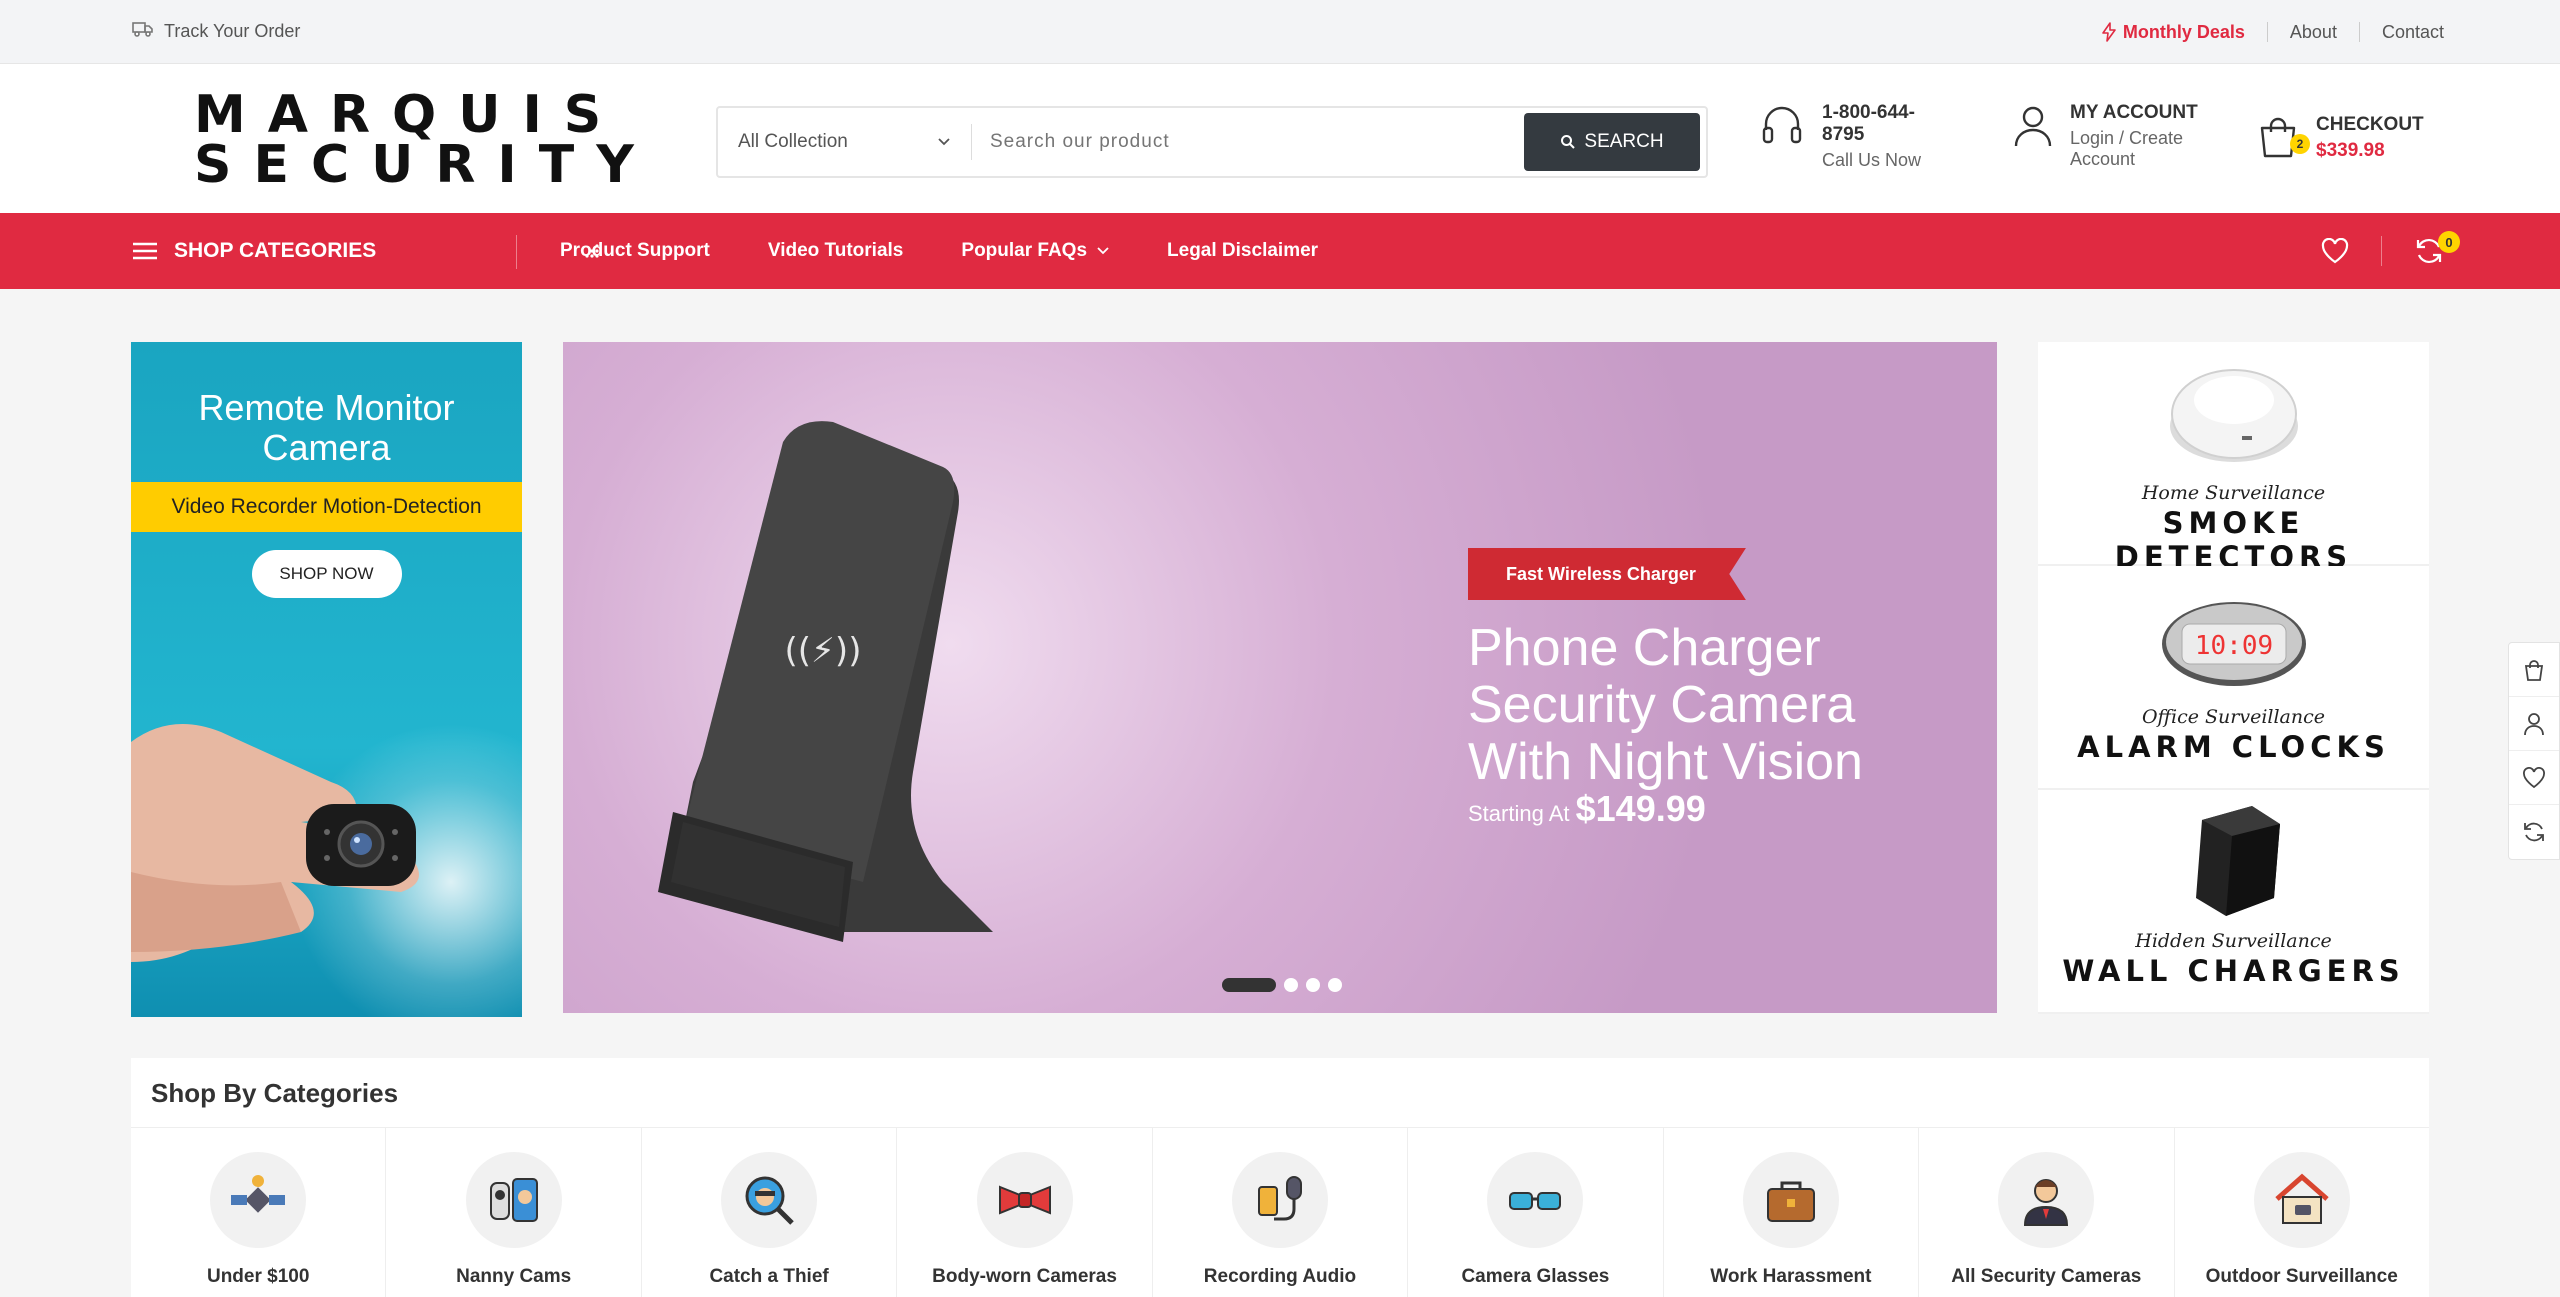 This screenshot has width=2560, height=1297. Describe the element at coordinates (1024, 250) in the screenshot. I see `nav-popular-faqs-label: Popular FAQs` at that location.